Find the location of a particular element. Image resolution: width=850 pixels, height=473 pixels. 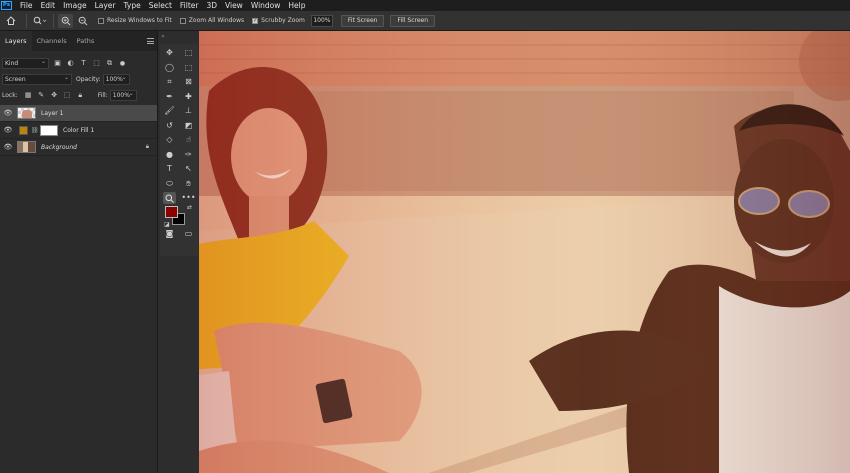

filter-adjustment-icon: ◐ is located at coordinates (70, 63).